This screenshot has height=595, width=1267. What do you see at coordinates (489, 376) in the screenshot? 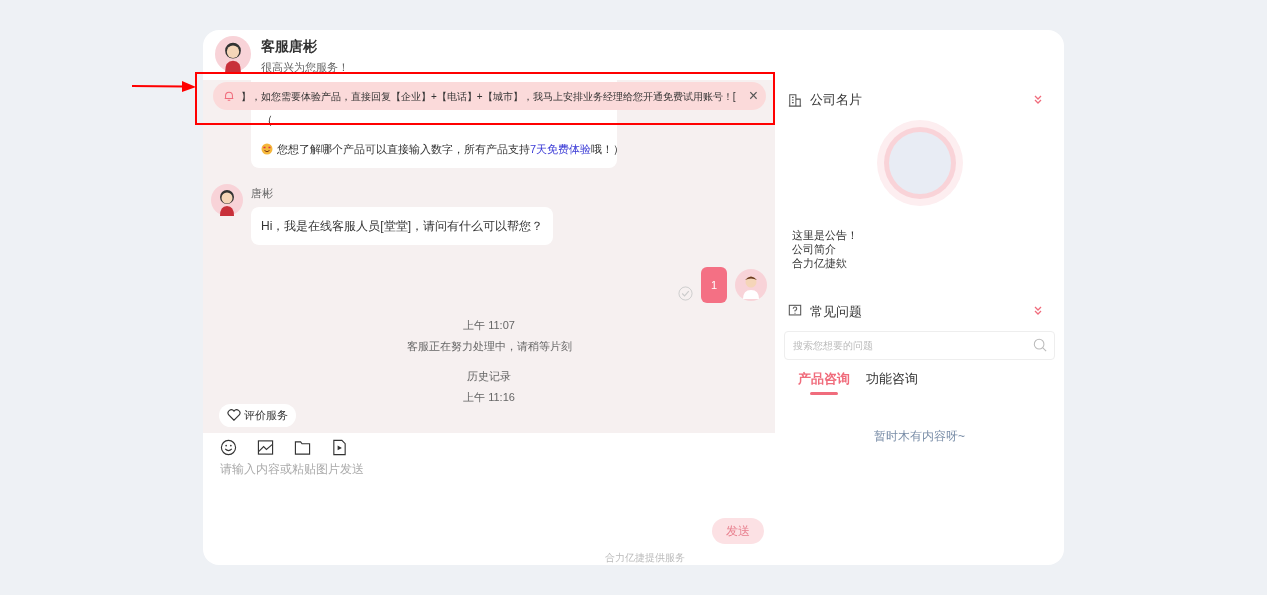
I see `system-note: 历史记录` at bounding box center [489, 376].